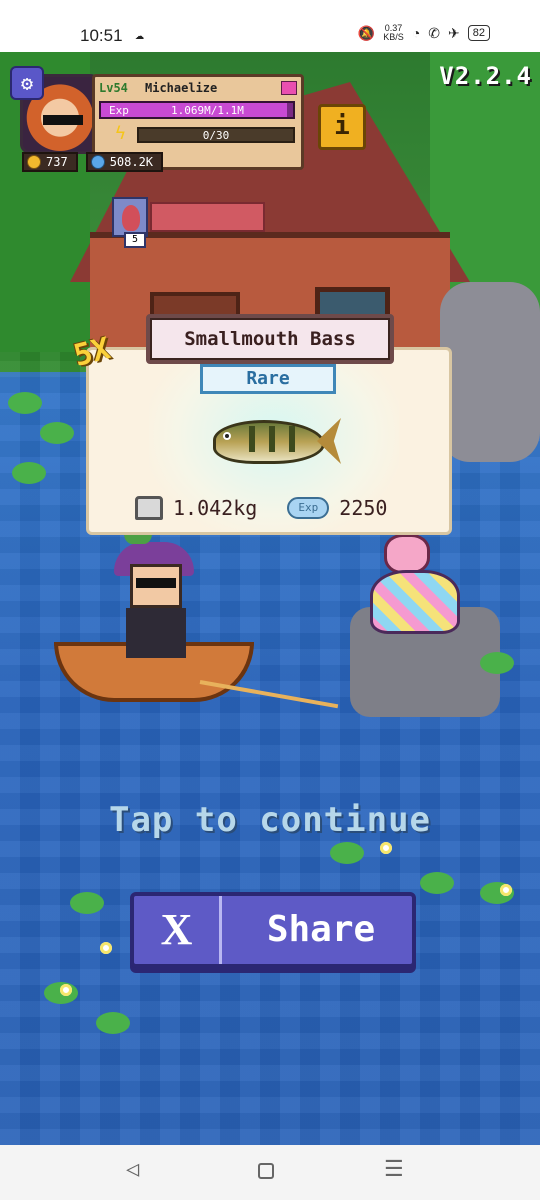 This screenshot has width=540, height=1200. Describe the element at coordinates (113, 88) in the screenshot. I see `player-level: Lv54` at that location.